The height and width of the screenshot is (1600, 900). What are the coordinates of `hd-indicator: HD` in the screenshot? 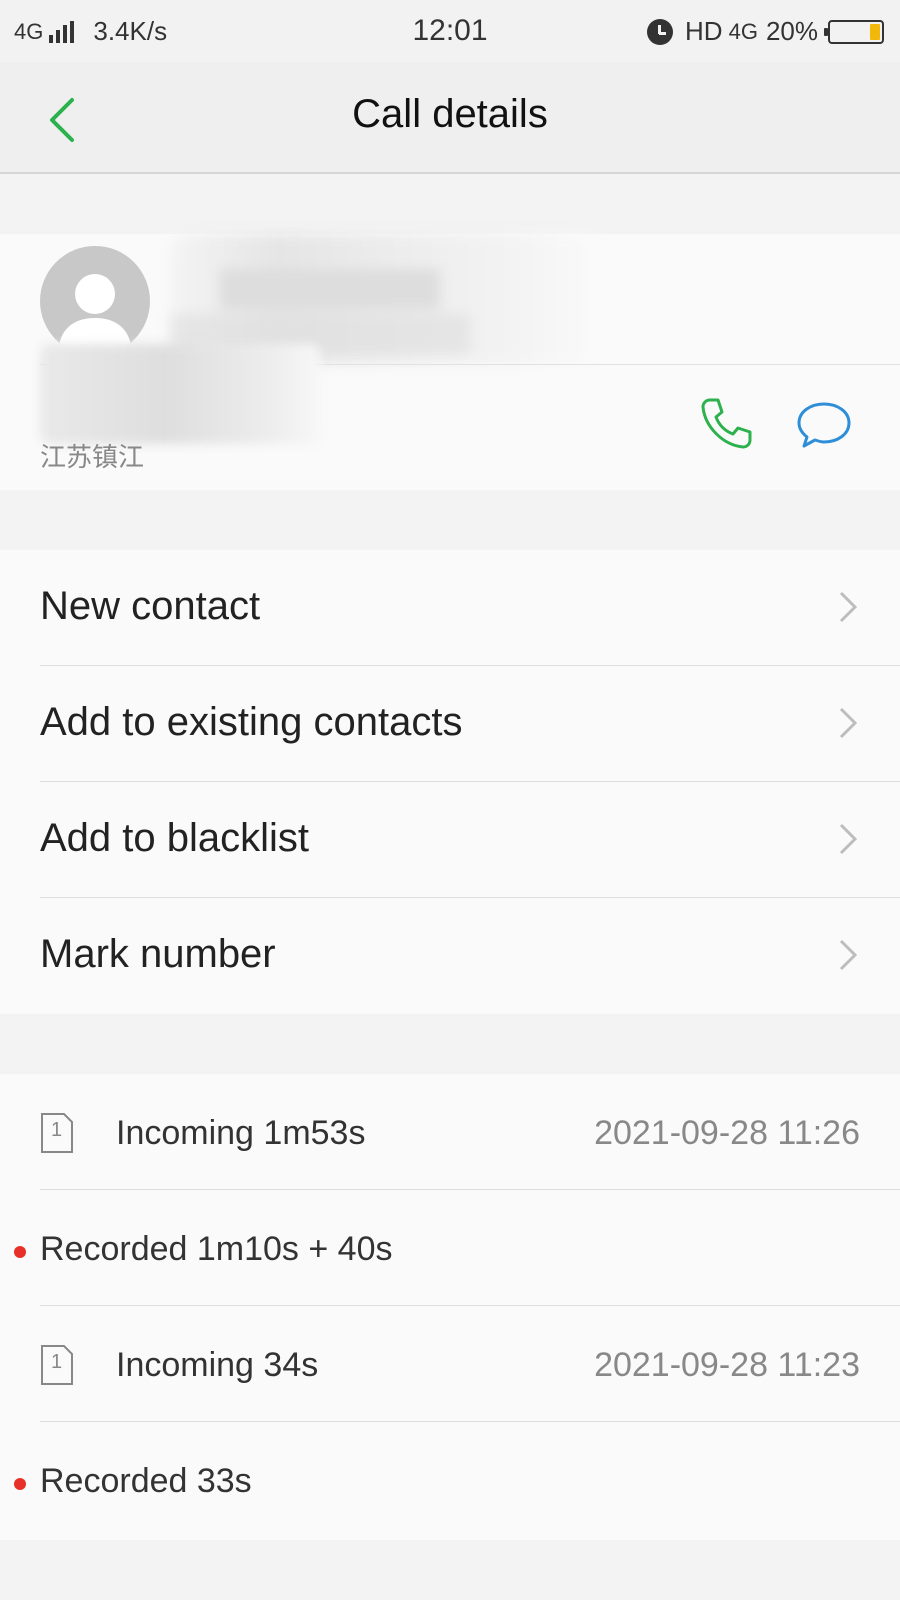 It's located at (704, 31).